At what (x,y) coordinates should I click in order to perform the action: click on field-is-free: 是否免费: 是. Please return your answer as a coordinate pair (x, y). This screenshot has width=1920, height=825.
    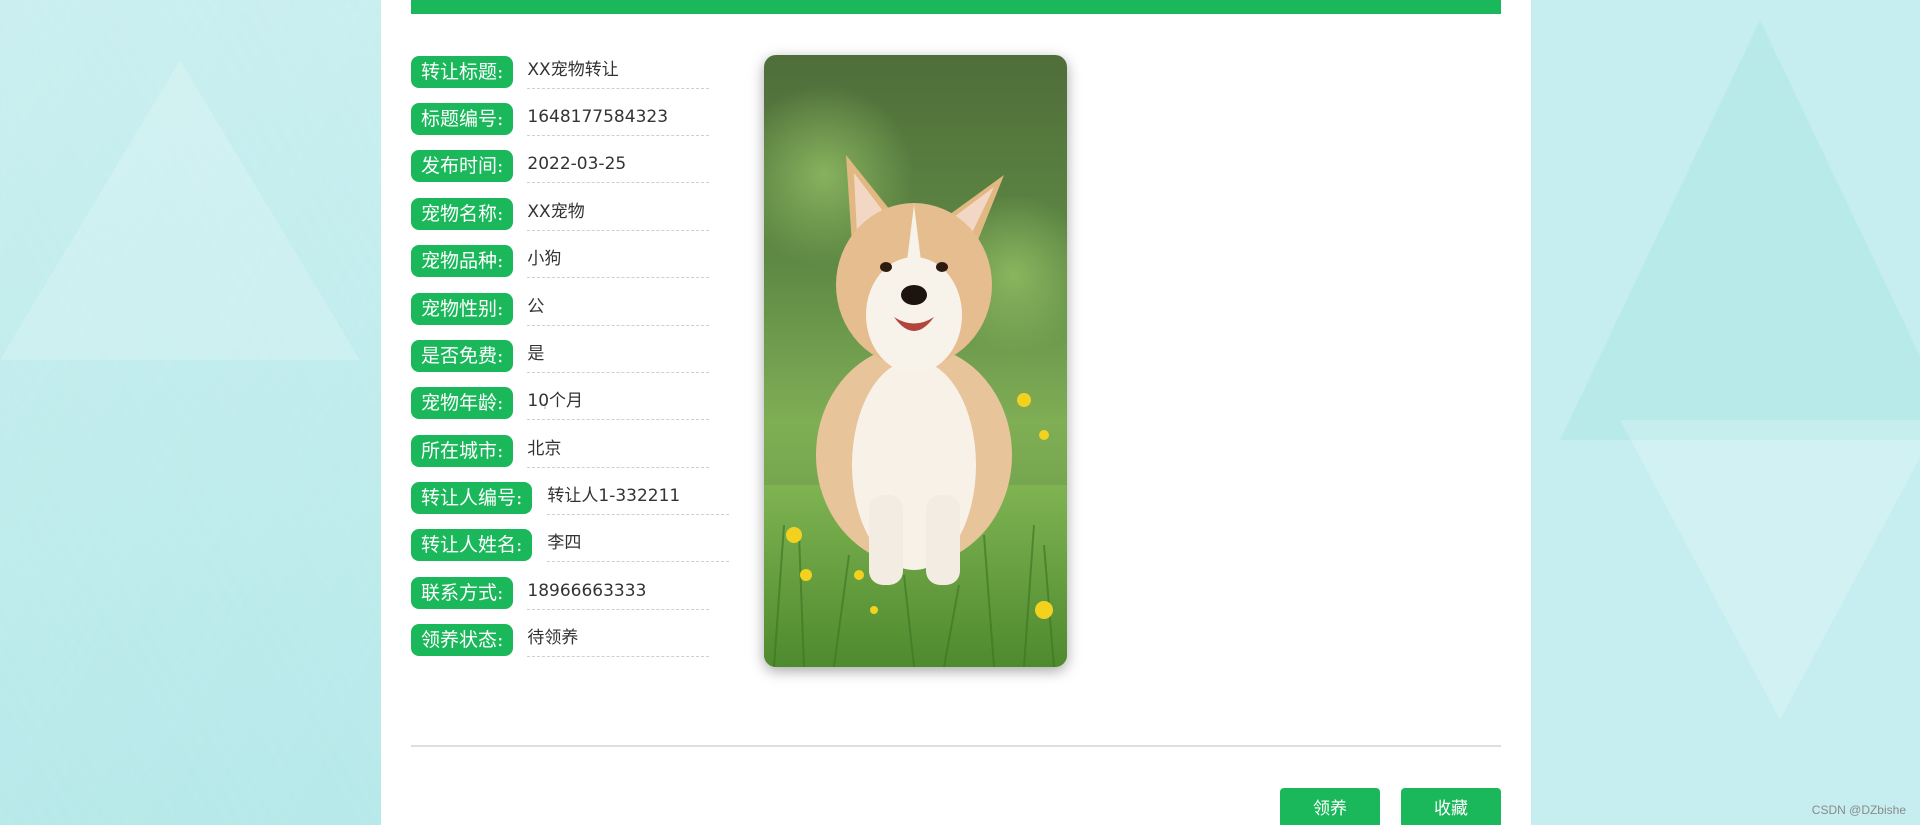
    Looking at the image, I should click on (560, 356).